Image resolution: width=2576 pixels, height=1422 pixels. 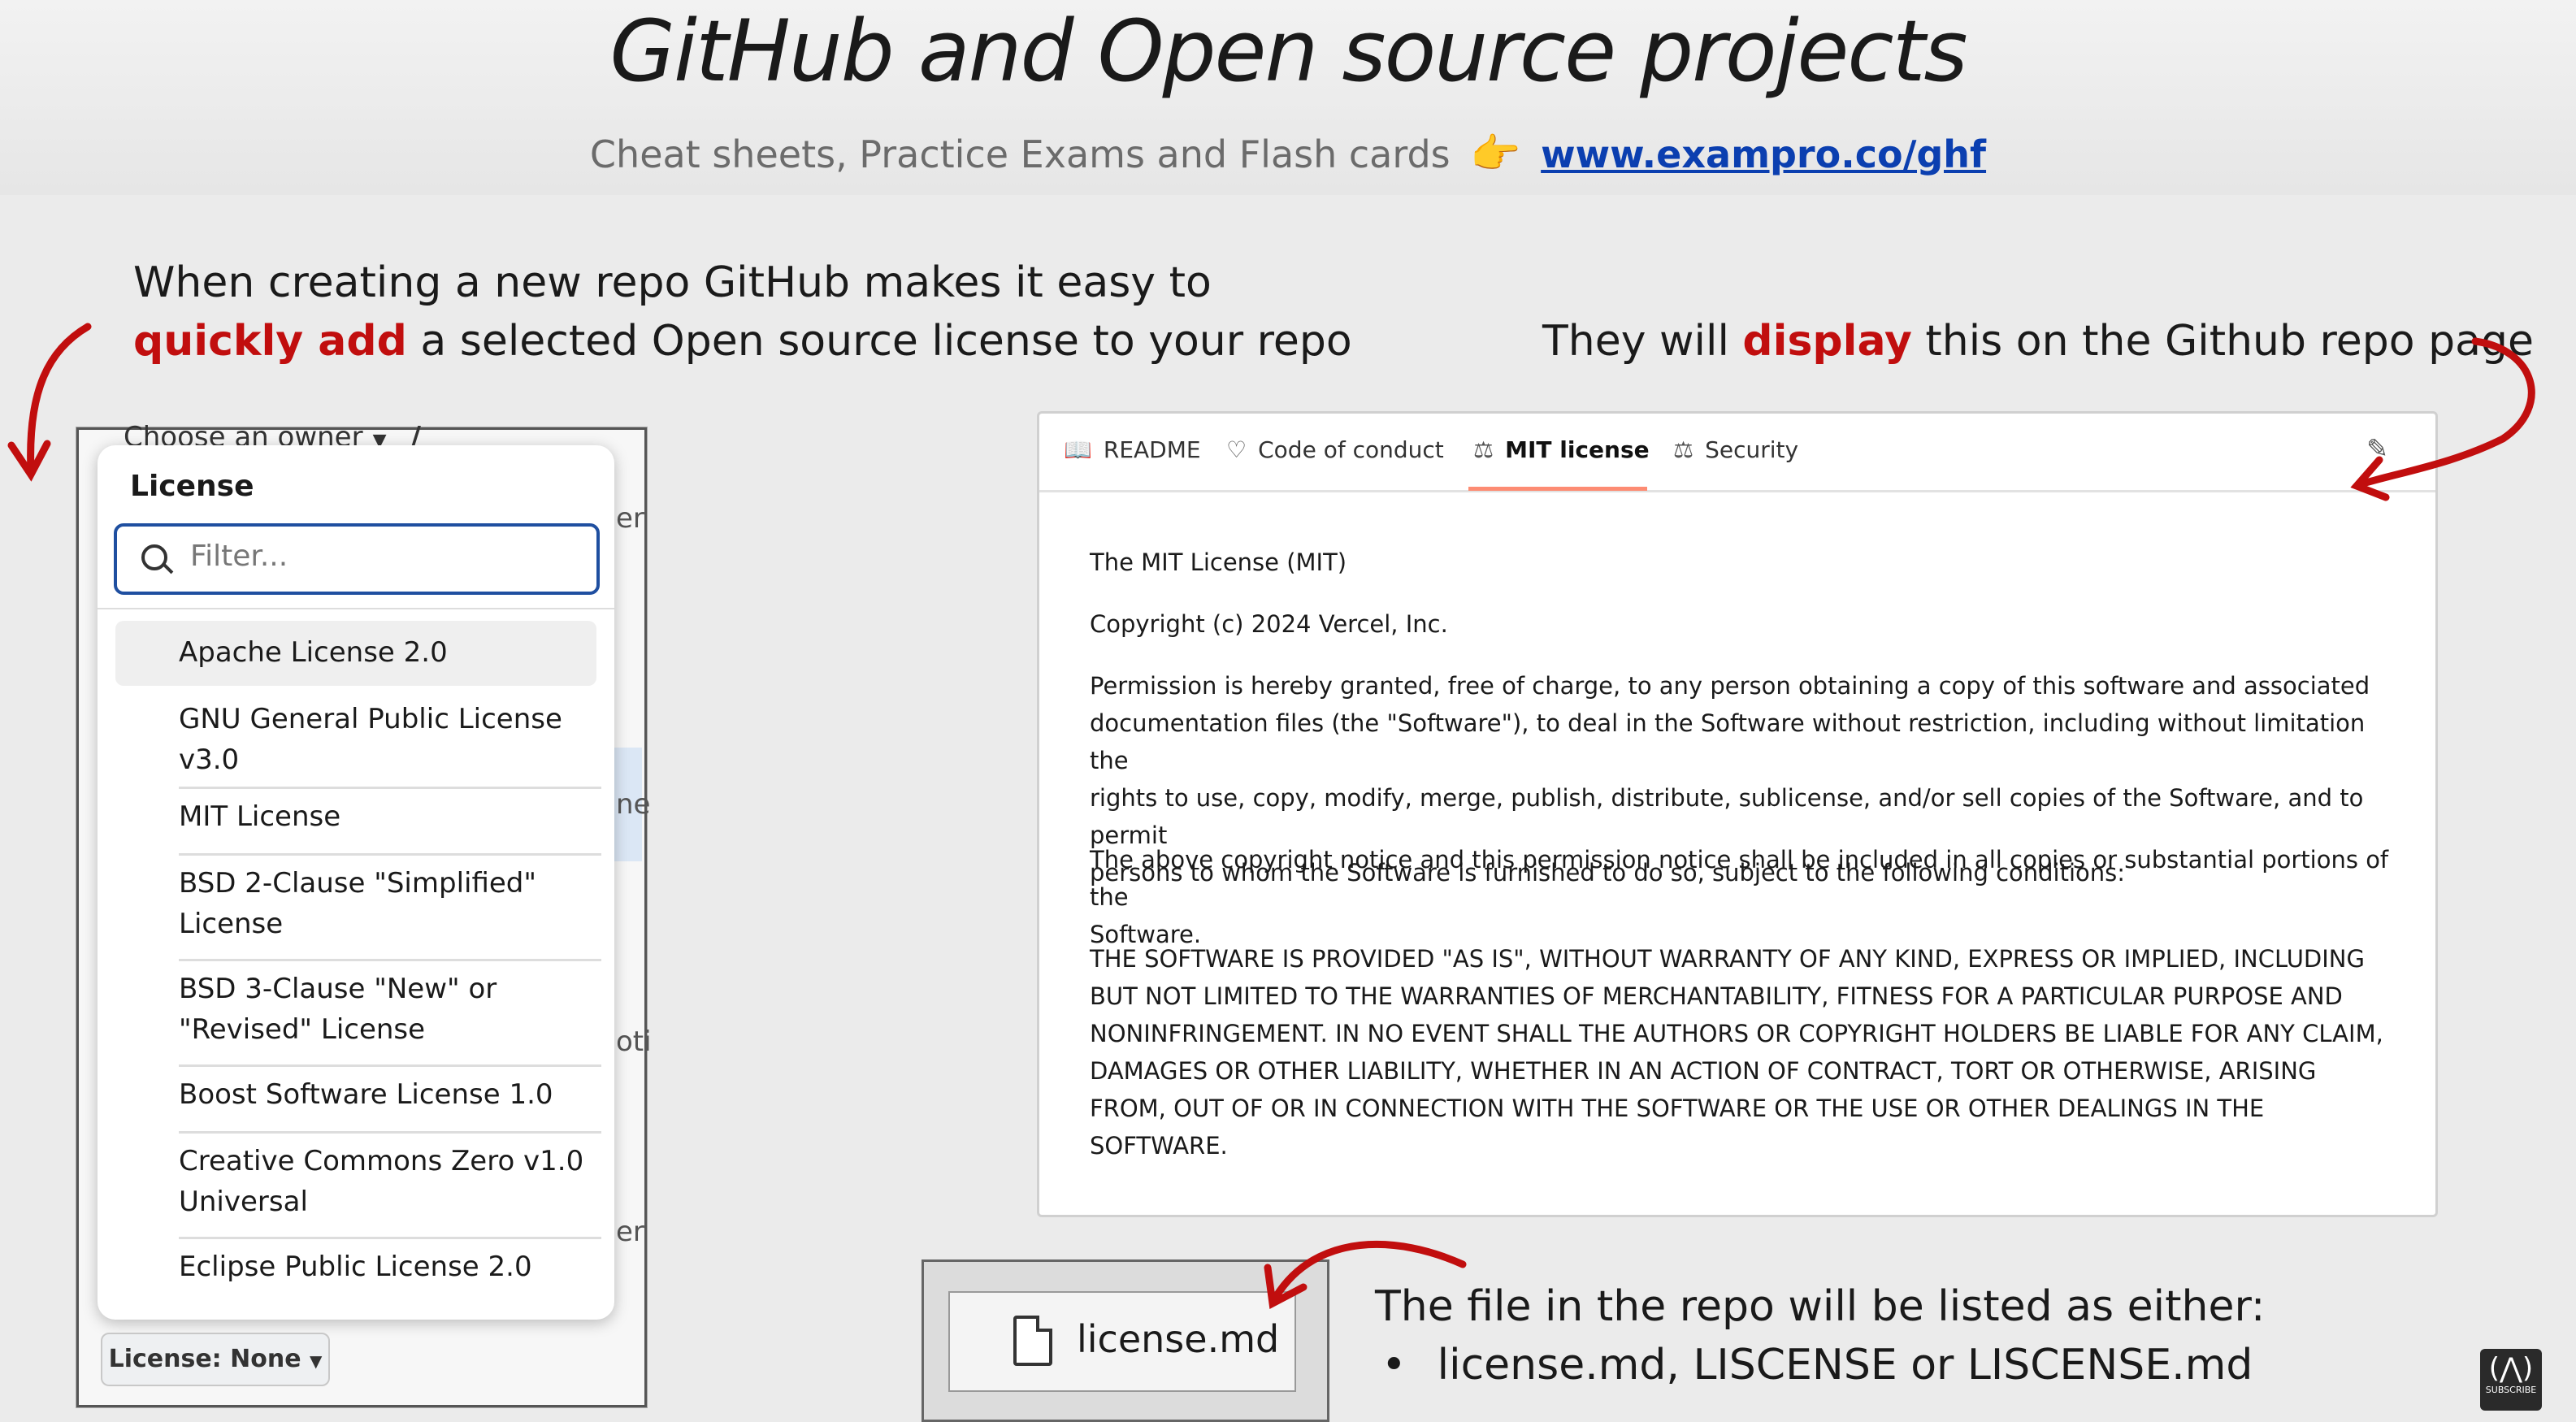 I want to click on subscribe-badge: (⋀) SUBSCRIBE, so click(x=2511, y=1380).